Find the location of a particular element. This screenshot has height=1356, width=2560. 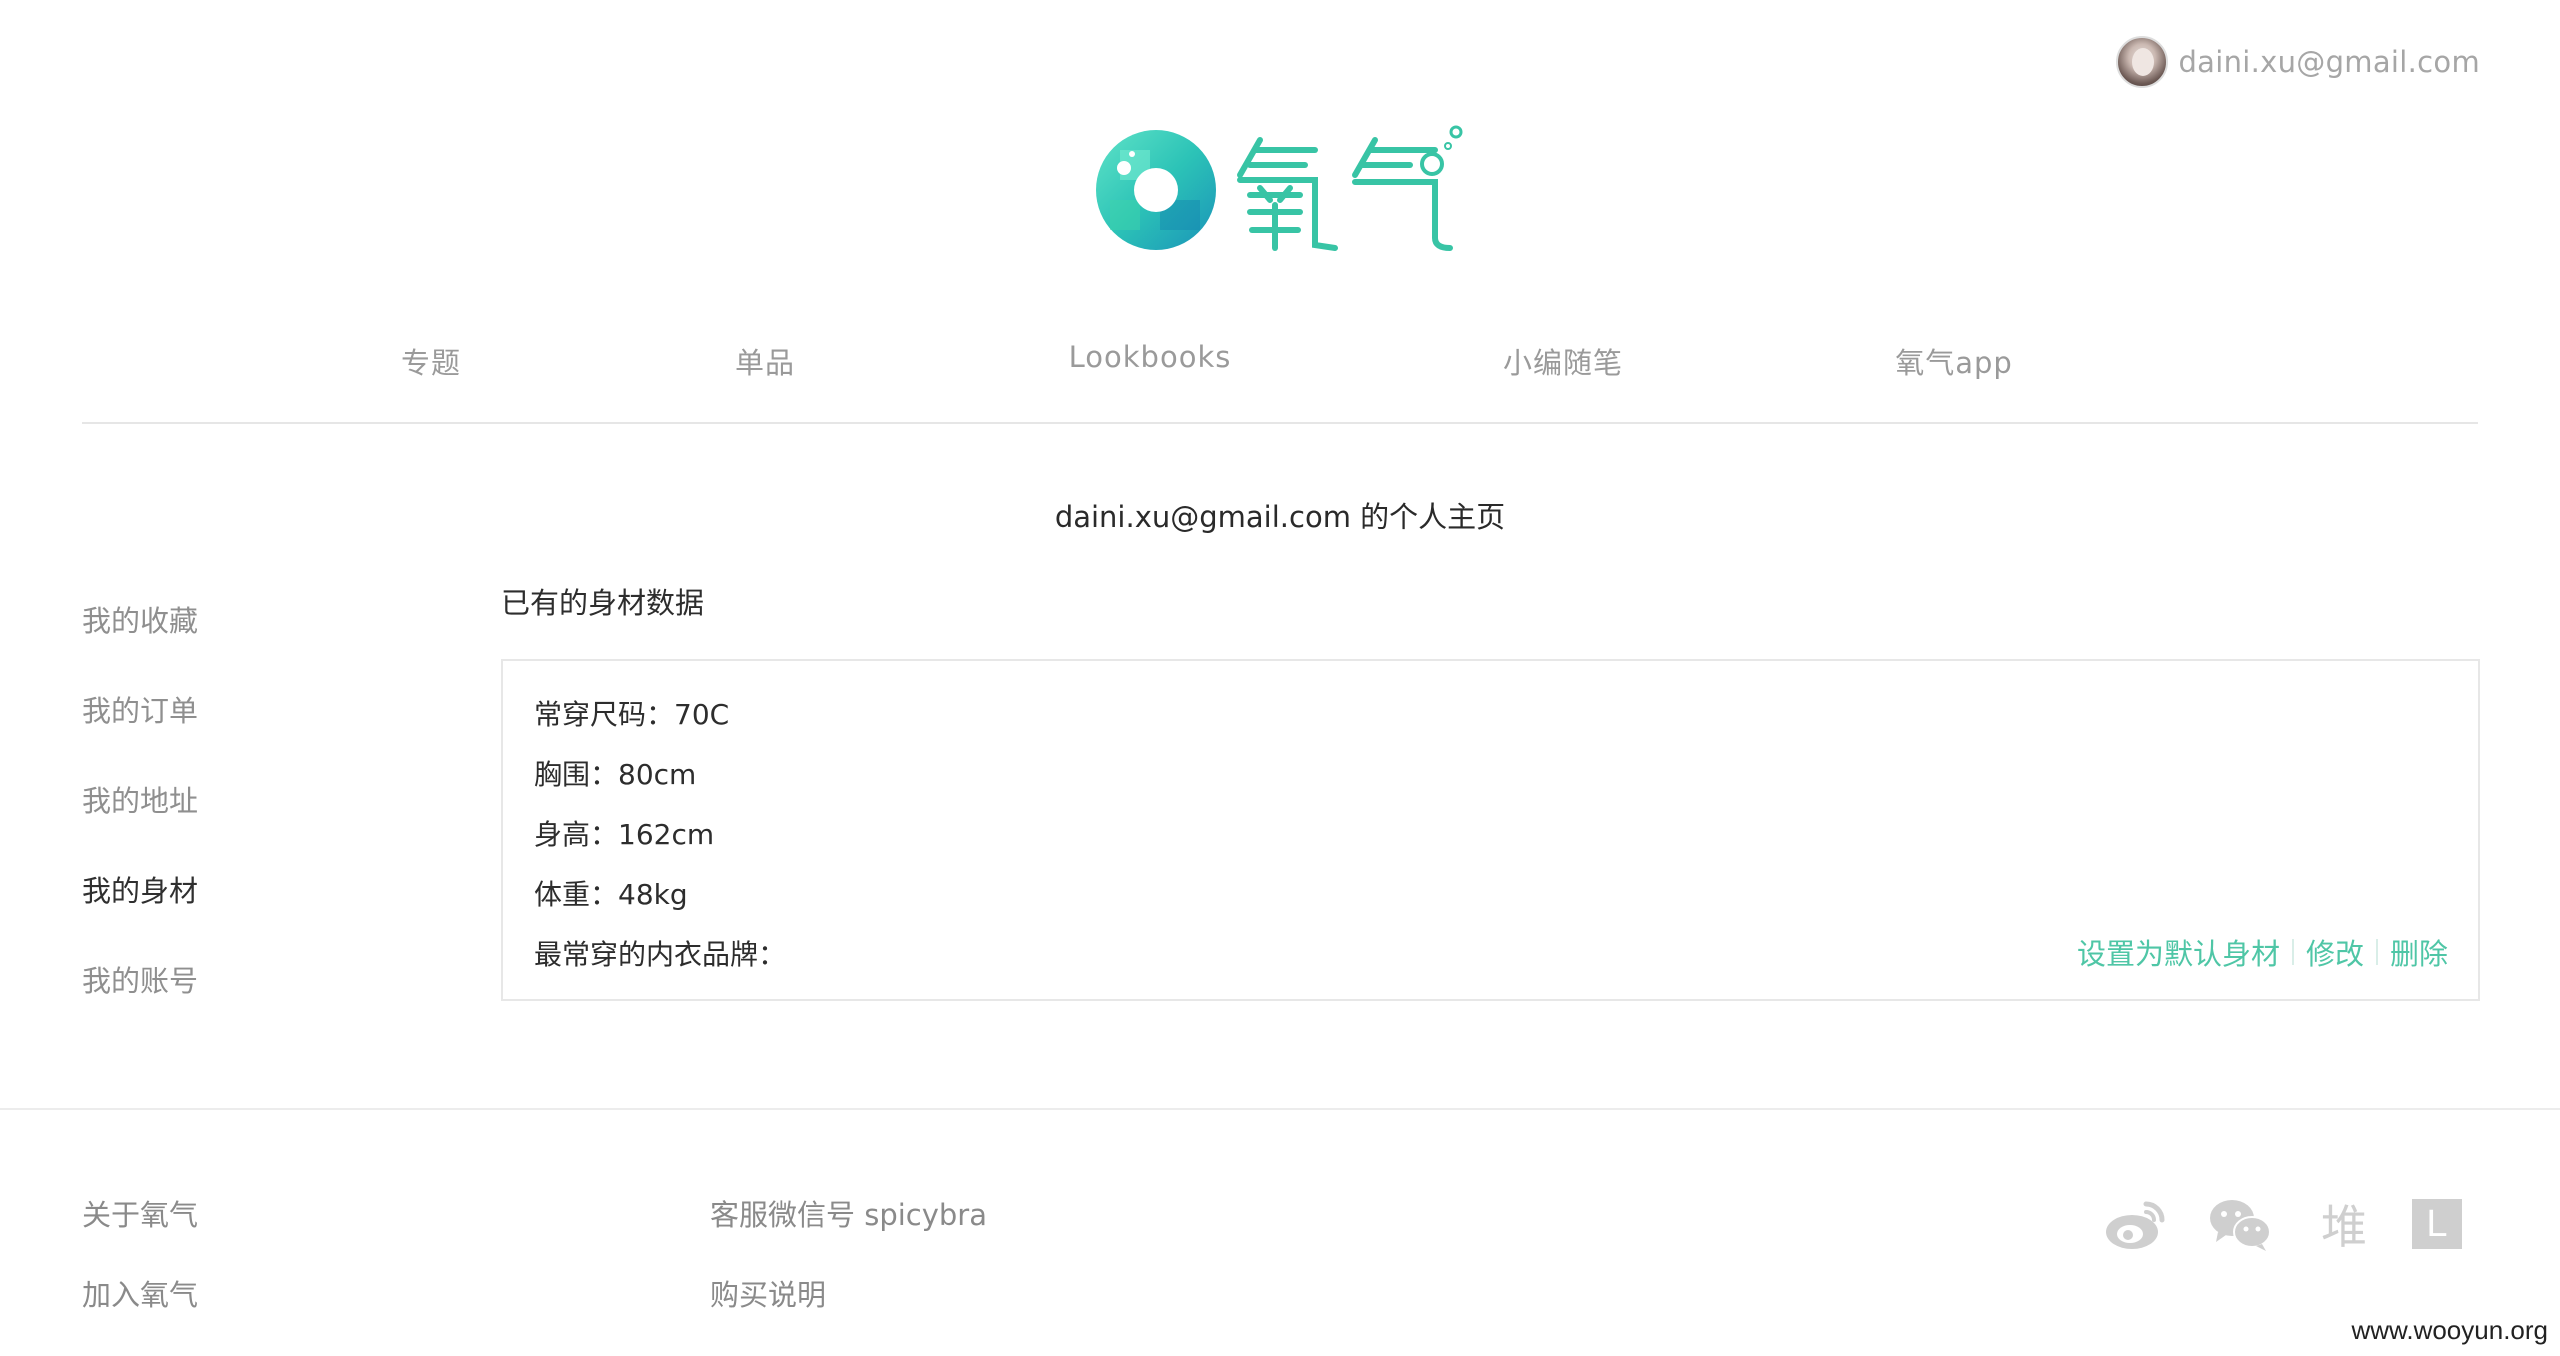

nav-item-lookbooks: Lookbooks is located at coordinates (1150, 357).